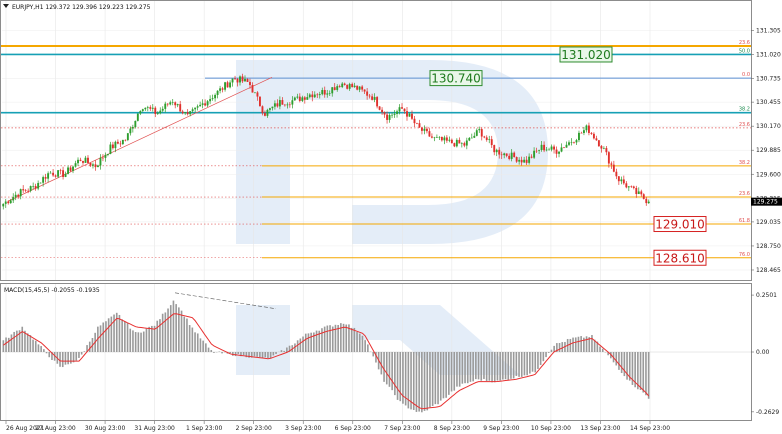 The width and height of the screenshot is (782, 434). I want to click on macd-axis: 0.2501 0.00 -0.2629, so click(765, 354).